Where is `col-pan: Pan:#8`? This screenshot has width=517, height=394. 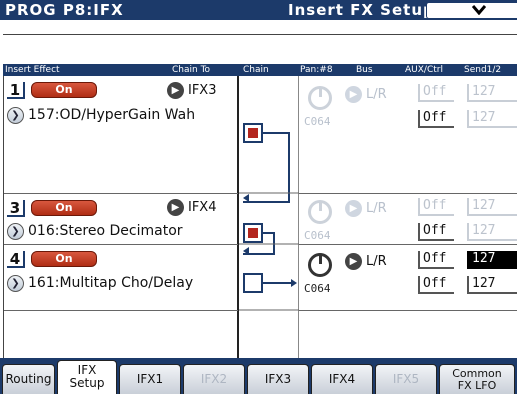
col-pan: Pan:#8 is located at coordinates (316, 70).